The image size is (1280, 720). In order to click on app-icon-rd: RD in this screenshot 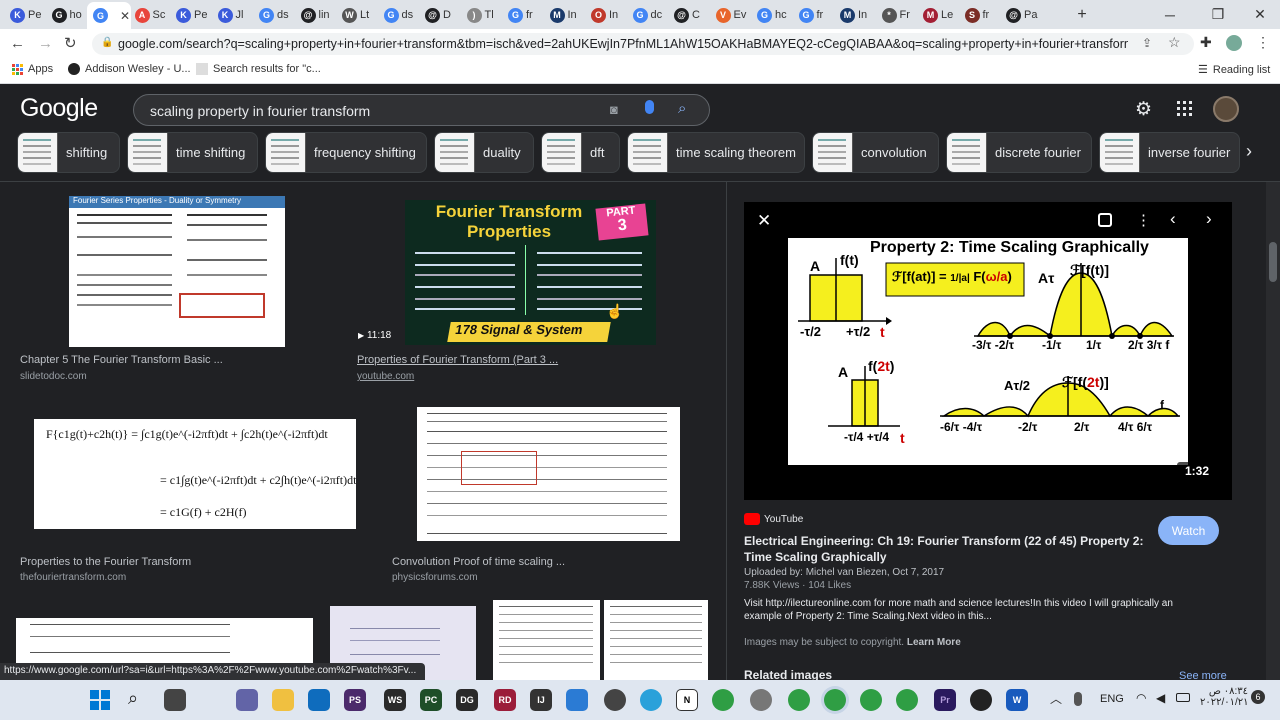, I will do `click(505, 700)`.